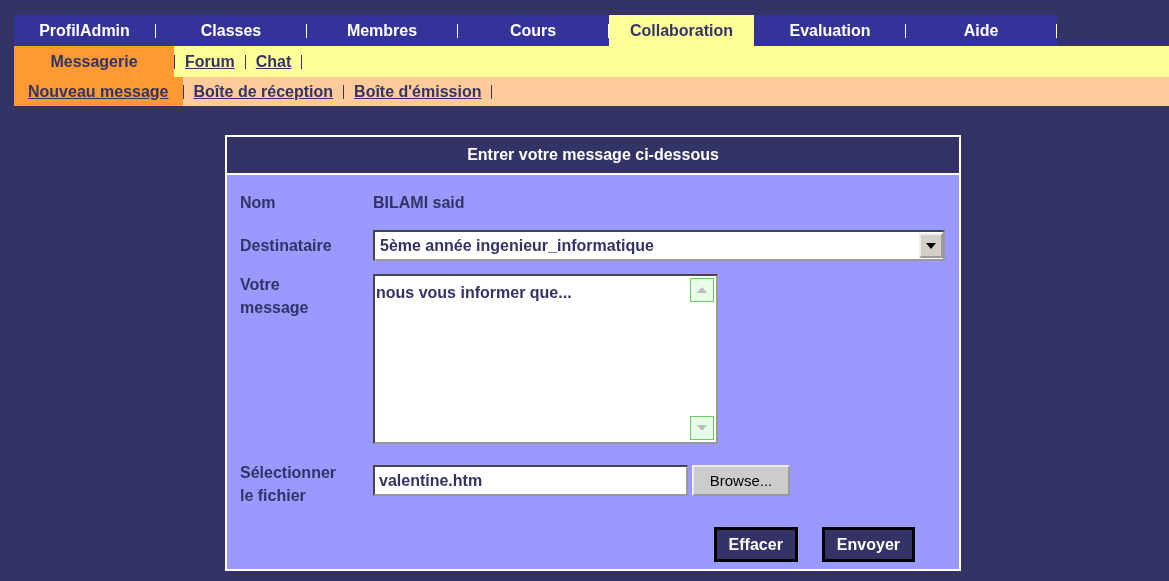 The image size is (1169, 581). I want to click on field-label: Votre message, so click(275, 296).